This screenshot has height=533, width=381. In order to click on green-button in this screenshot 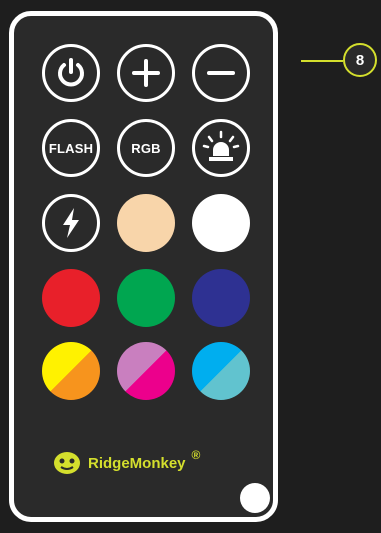, I will do `click(146, 298)`.